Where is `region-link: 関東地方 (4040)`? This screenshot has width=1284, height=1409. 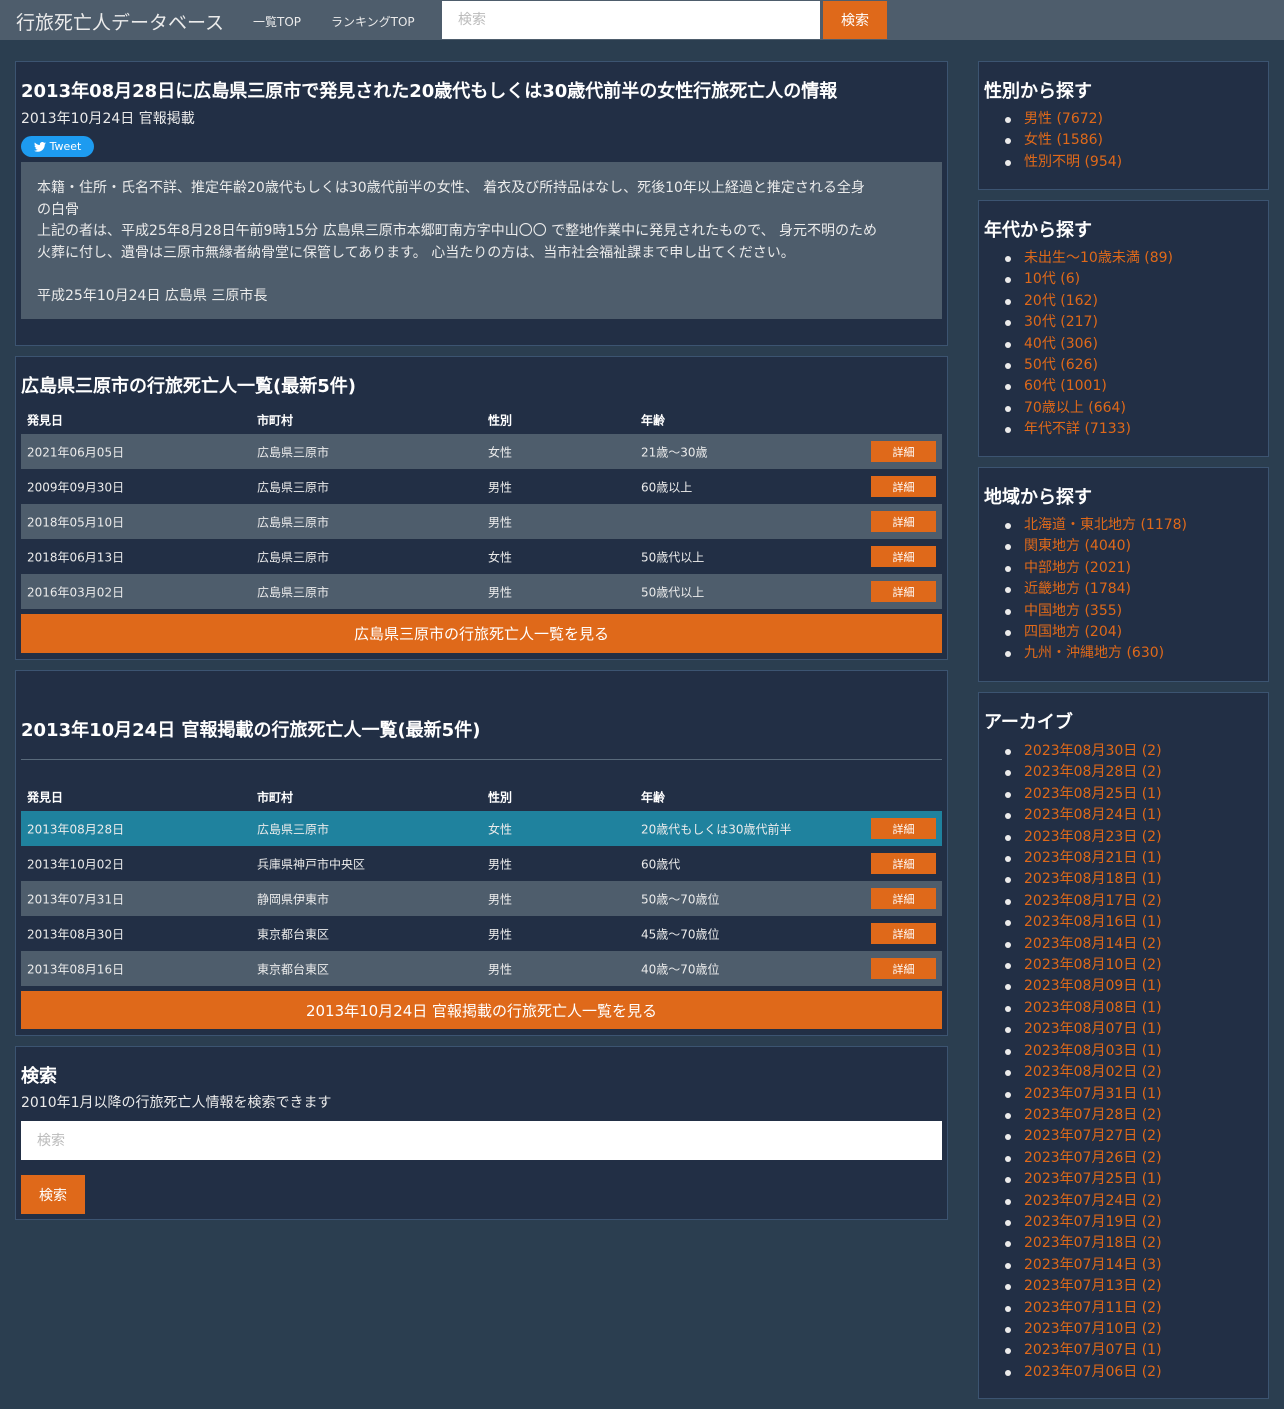
region-link: 関東地方 (4040) is located at coordinates (1095, 546).